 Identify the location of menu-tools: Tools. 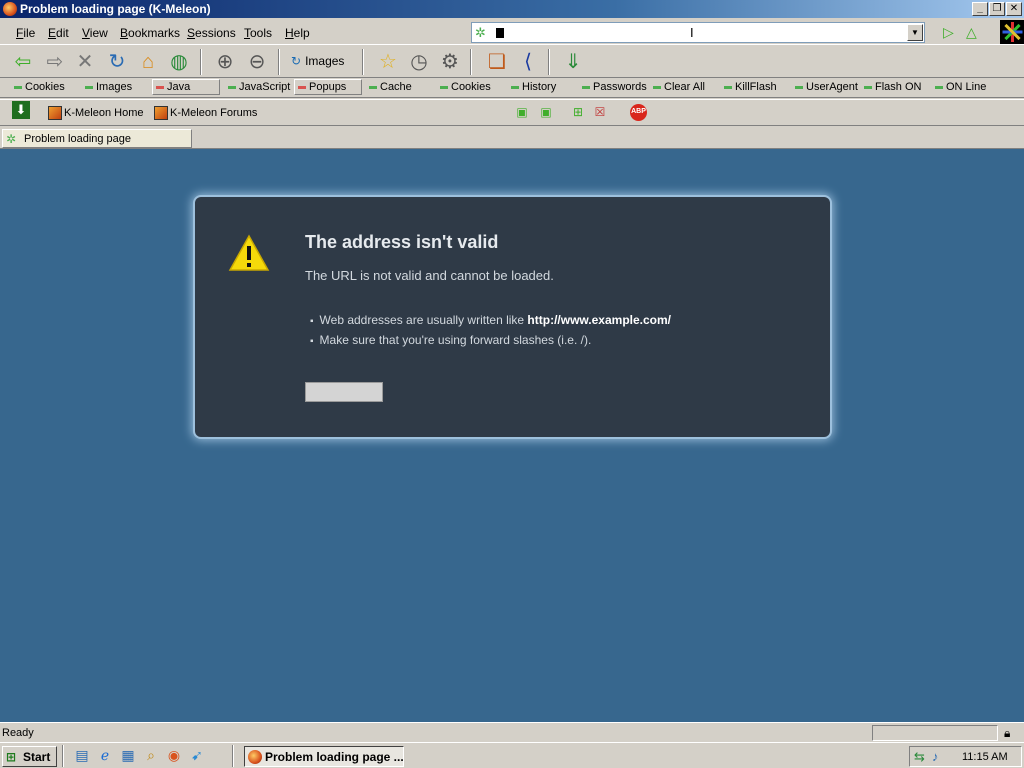
(258, 33).